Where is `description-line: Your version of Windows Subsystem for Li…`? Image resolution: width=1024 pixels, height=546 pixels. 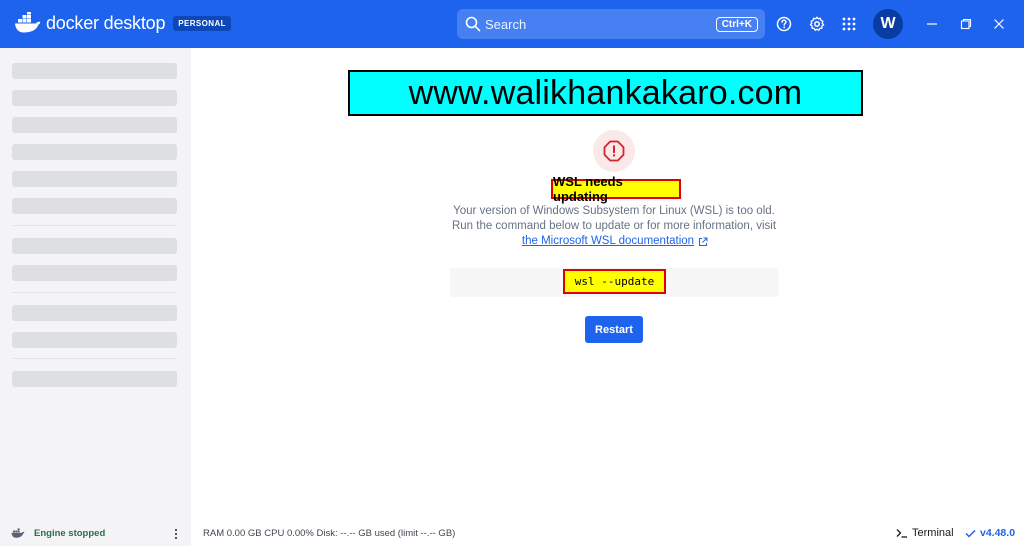 description-line: Your version of Windows Subsystem for Li… is located at coordinates (614, 211).